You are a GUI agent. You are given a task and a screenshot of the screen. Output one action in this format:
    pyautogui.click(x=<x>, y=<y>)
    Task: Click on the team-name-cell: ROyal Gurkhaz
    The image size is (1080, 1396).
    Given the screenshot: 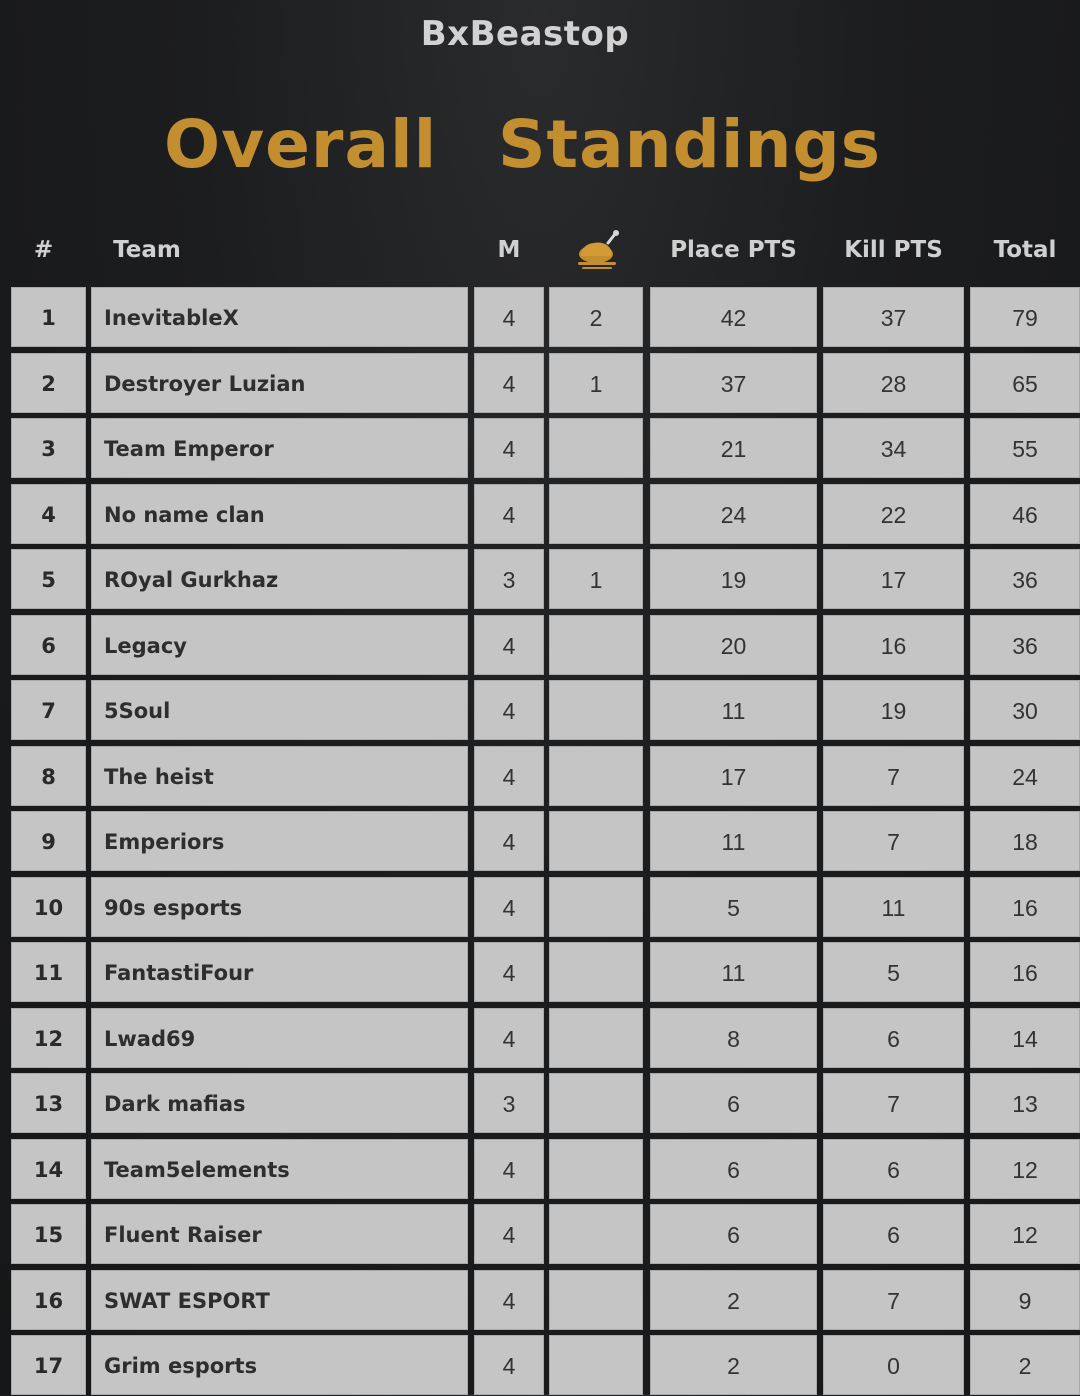 What is the action you would take?
    pyautogui.click(x=279, y=579)
    